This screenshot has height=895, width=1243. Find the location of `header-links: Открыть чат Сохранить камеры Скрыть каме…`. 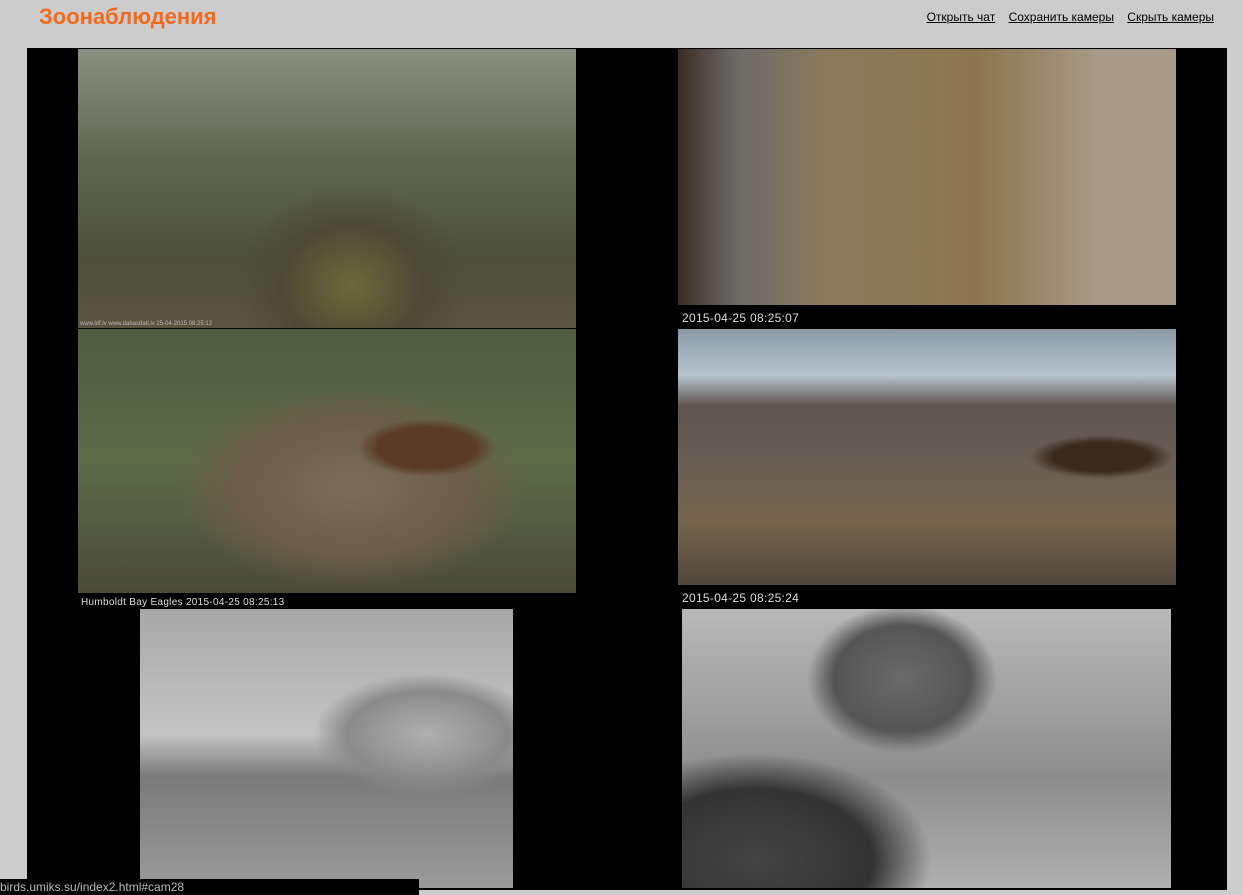

header-links: Открыть чат Сохранить камеры Скрыть каме… is located at coordinates (1065, 17).